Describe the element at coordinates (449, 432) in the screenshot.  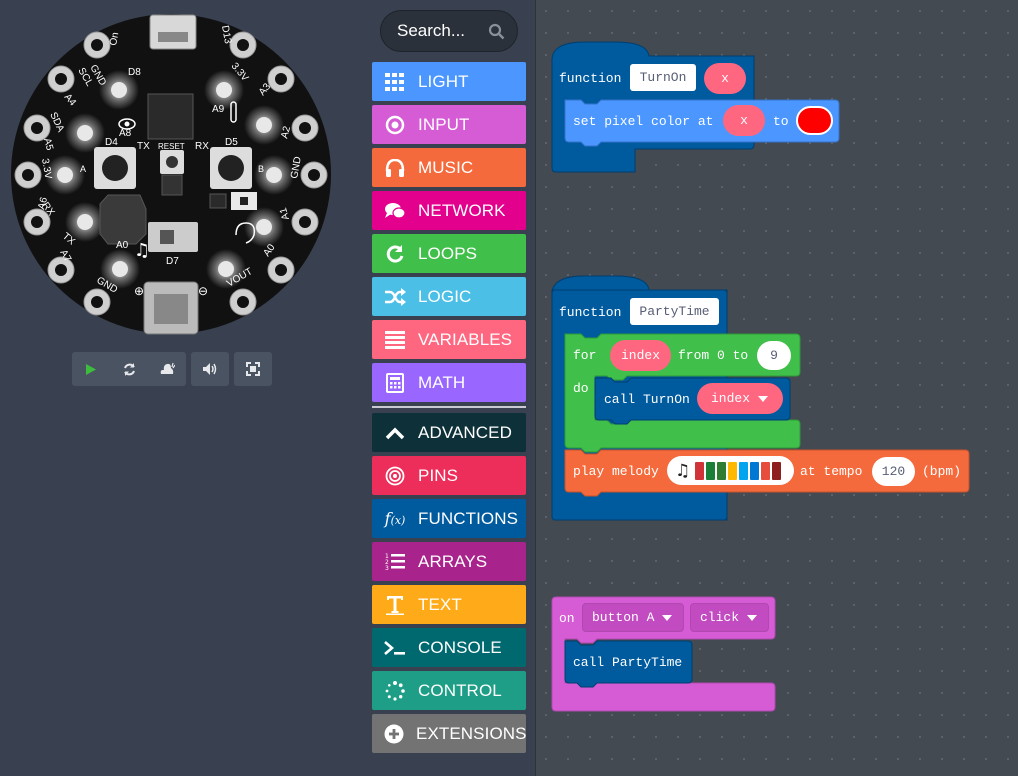
I see `category-advanced: ADVANCED` at that location.